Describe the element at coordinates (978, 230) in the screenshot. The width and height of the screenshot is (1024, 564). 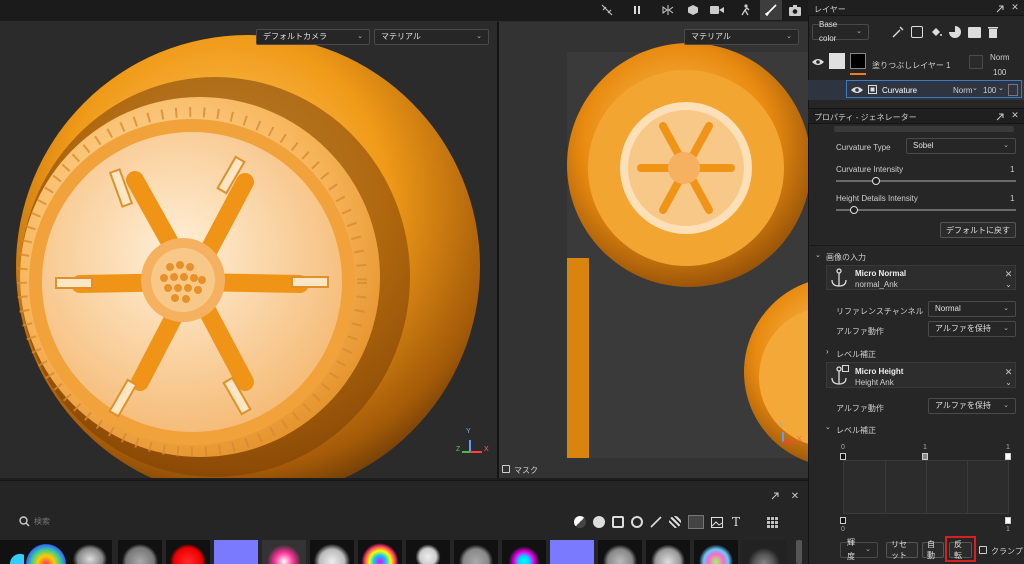
I see `reset-defaults-button: デフォルトに戻す` at that location.